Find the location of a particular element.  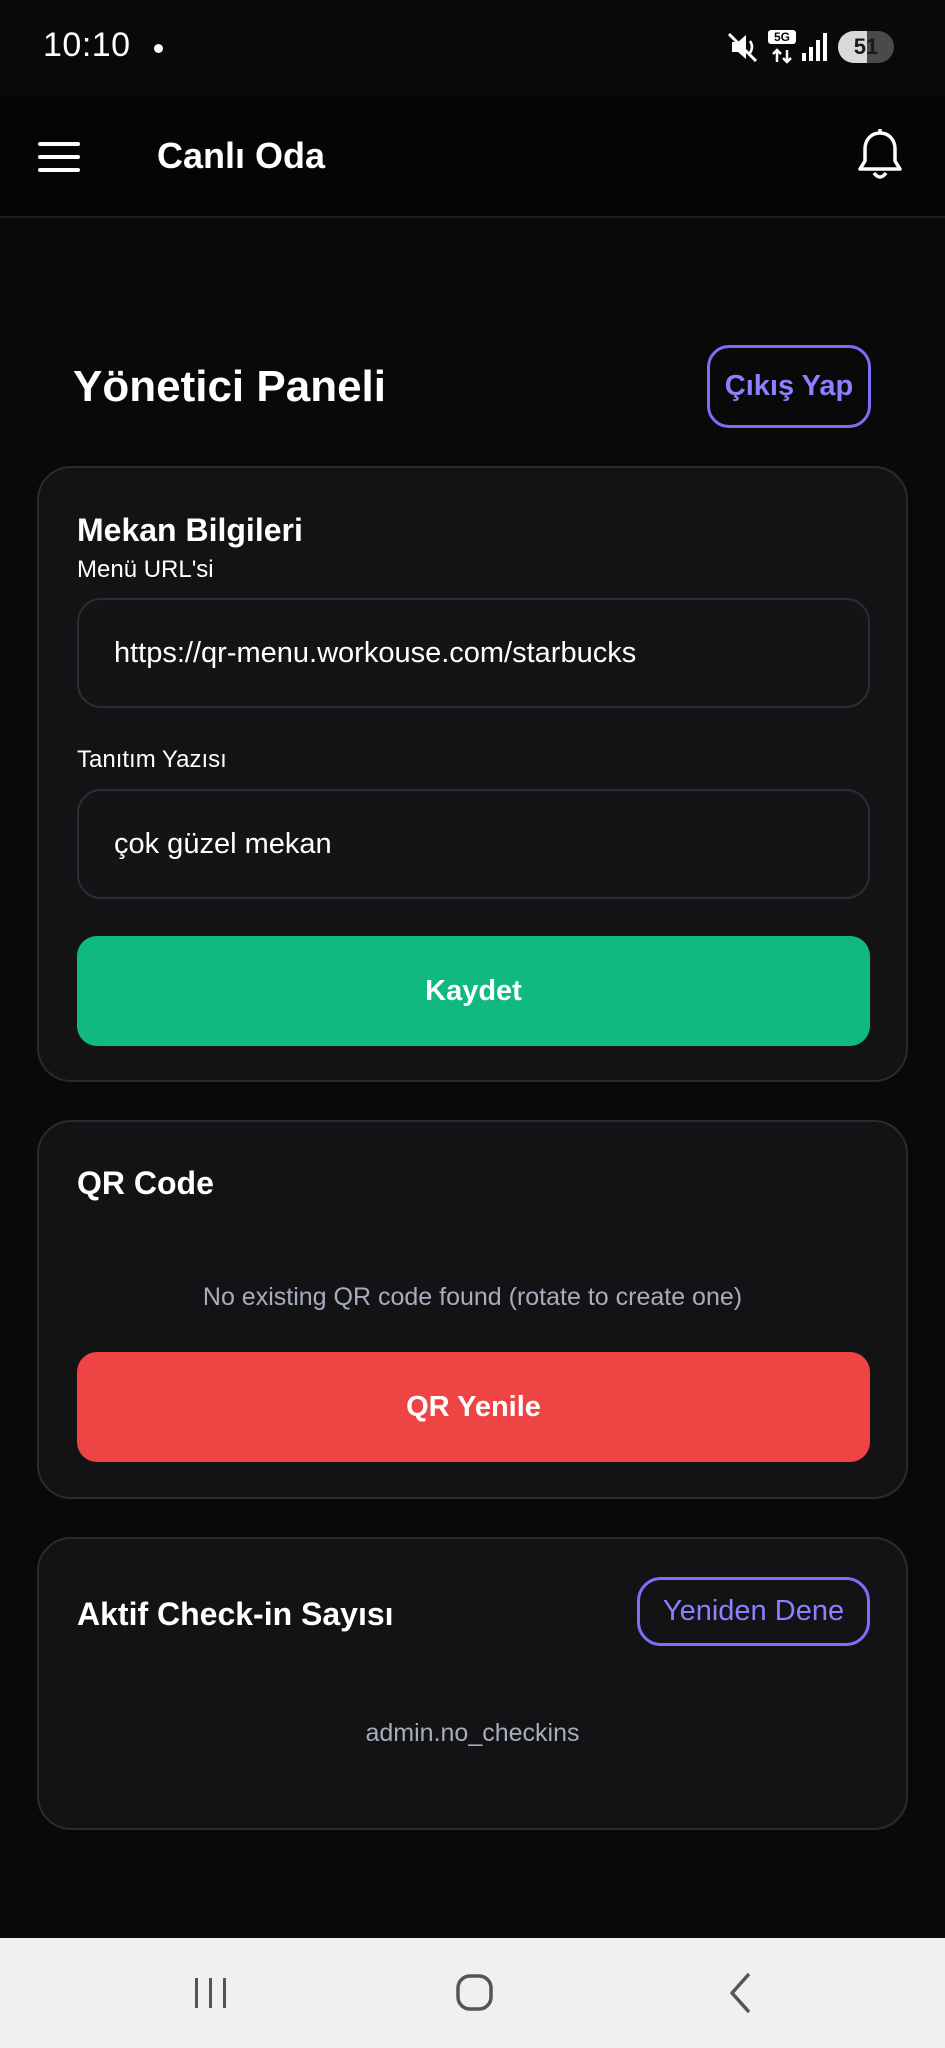

system-nav-bar is located at coordinates (472, 1993).